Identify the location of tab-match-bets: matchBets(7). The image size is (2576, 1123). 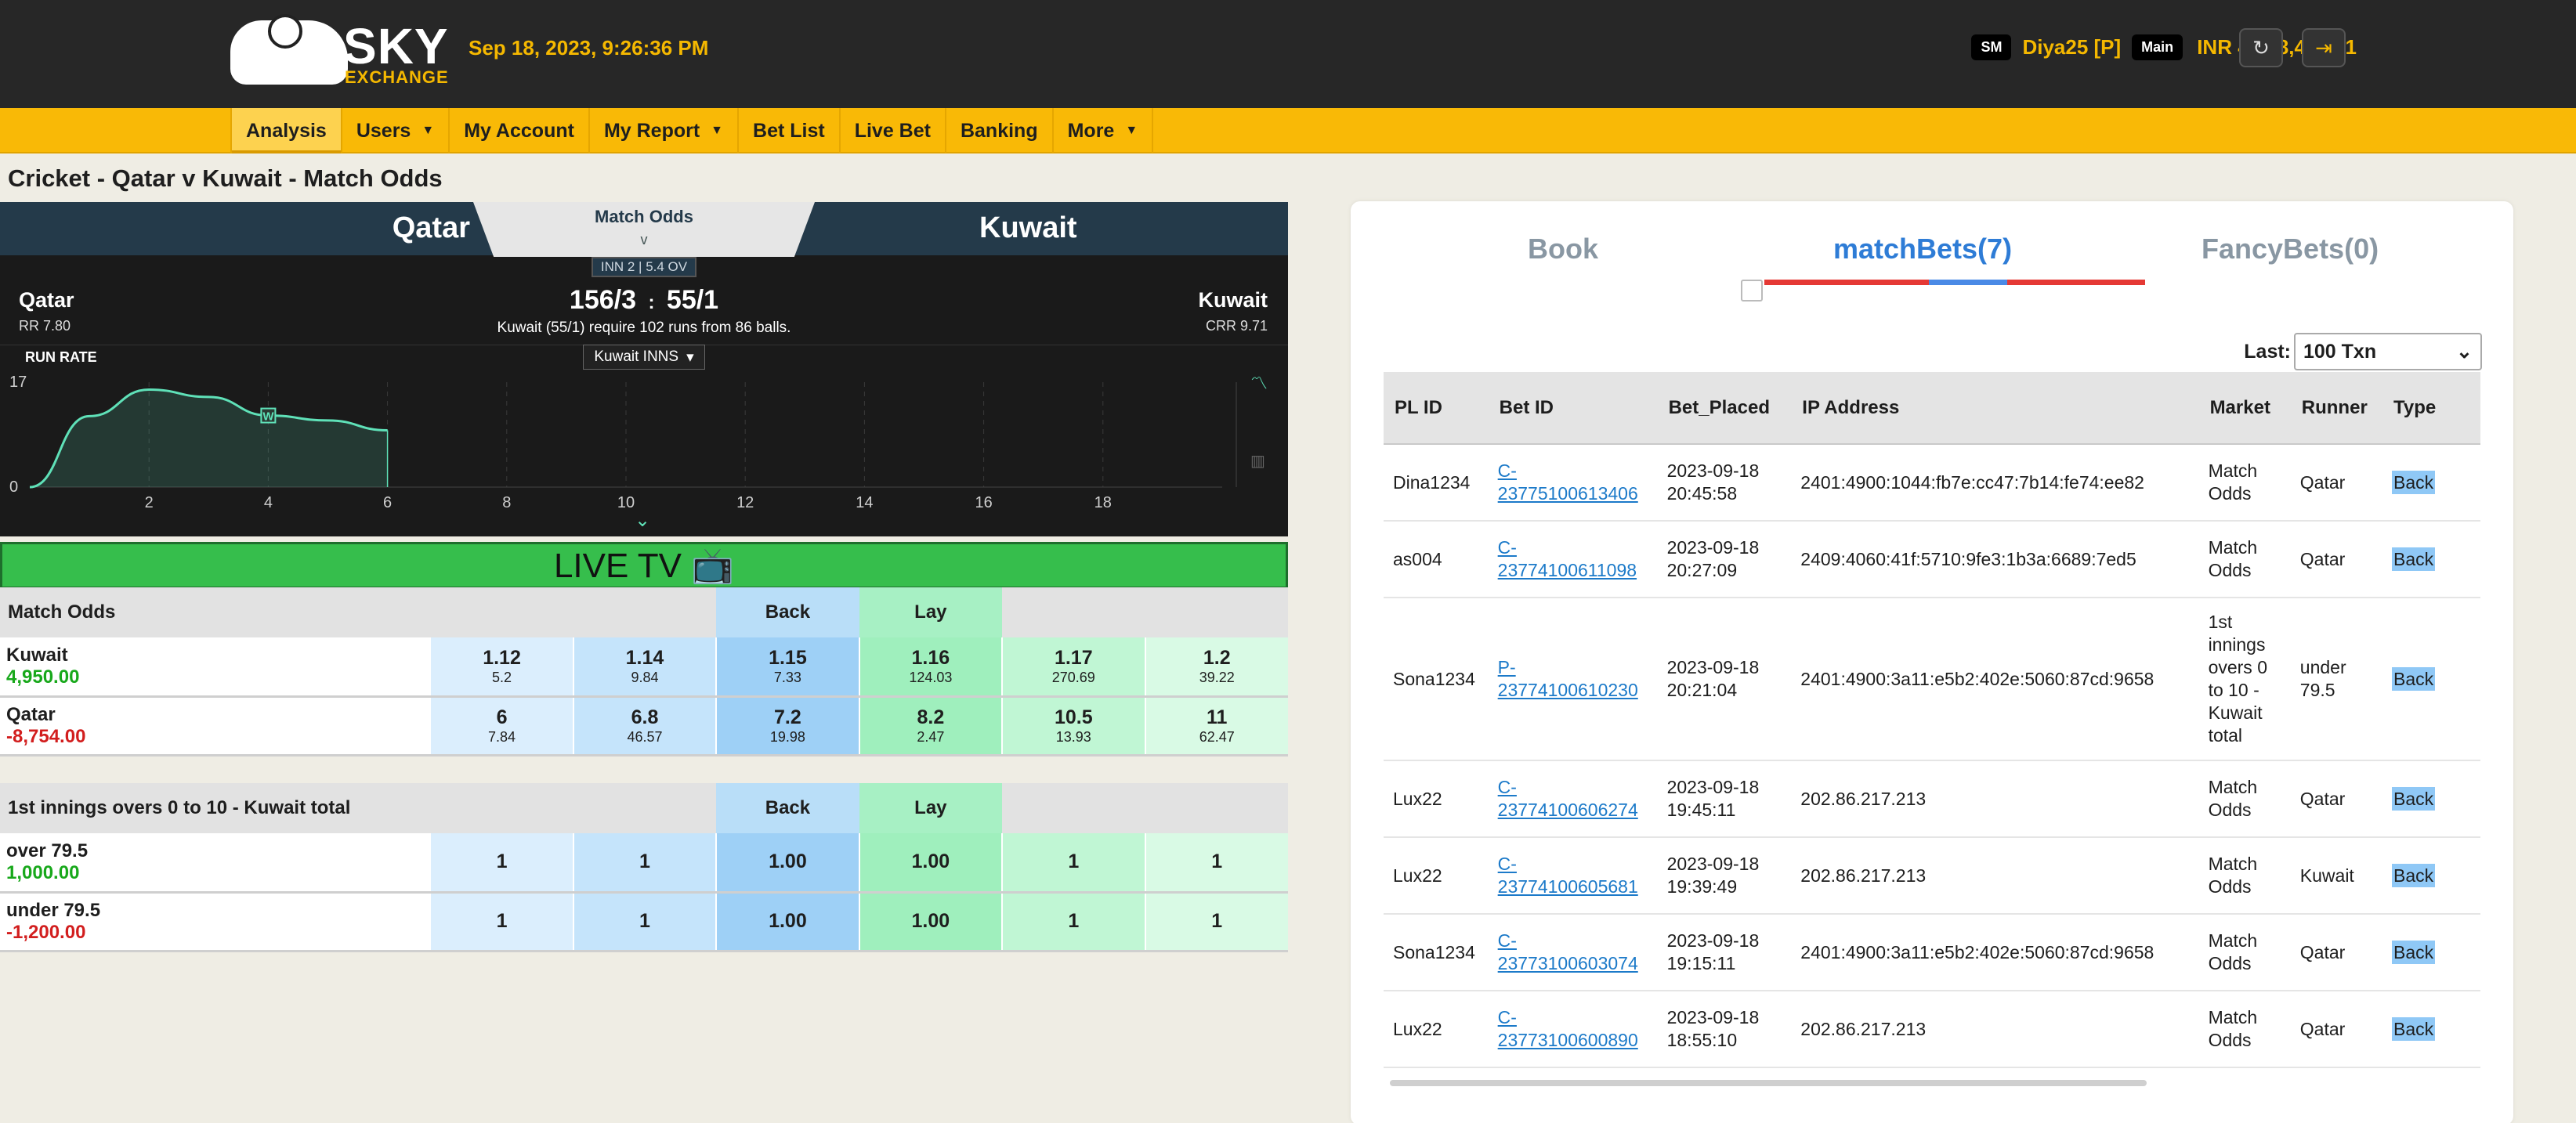
(1923, 249).